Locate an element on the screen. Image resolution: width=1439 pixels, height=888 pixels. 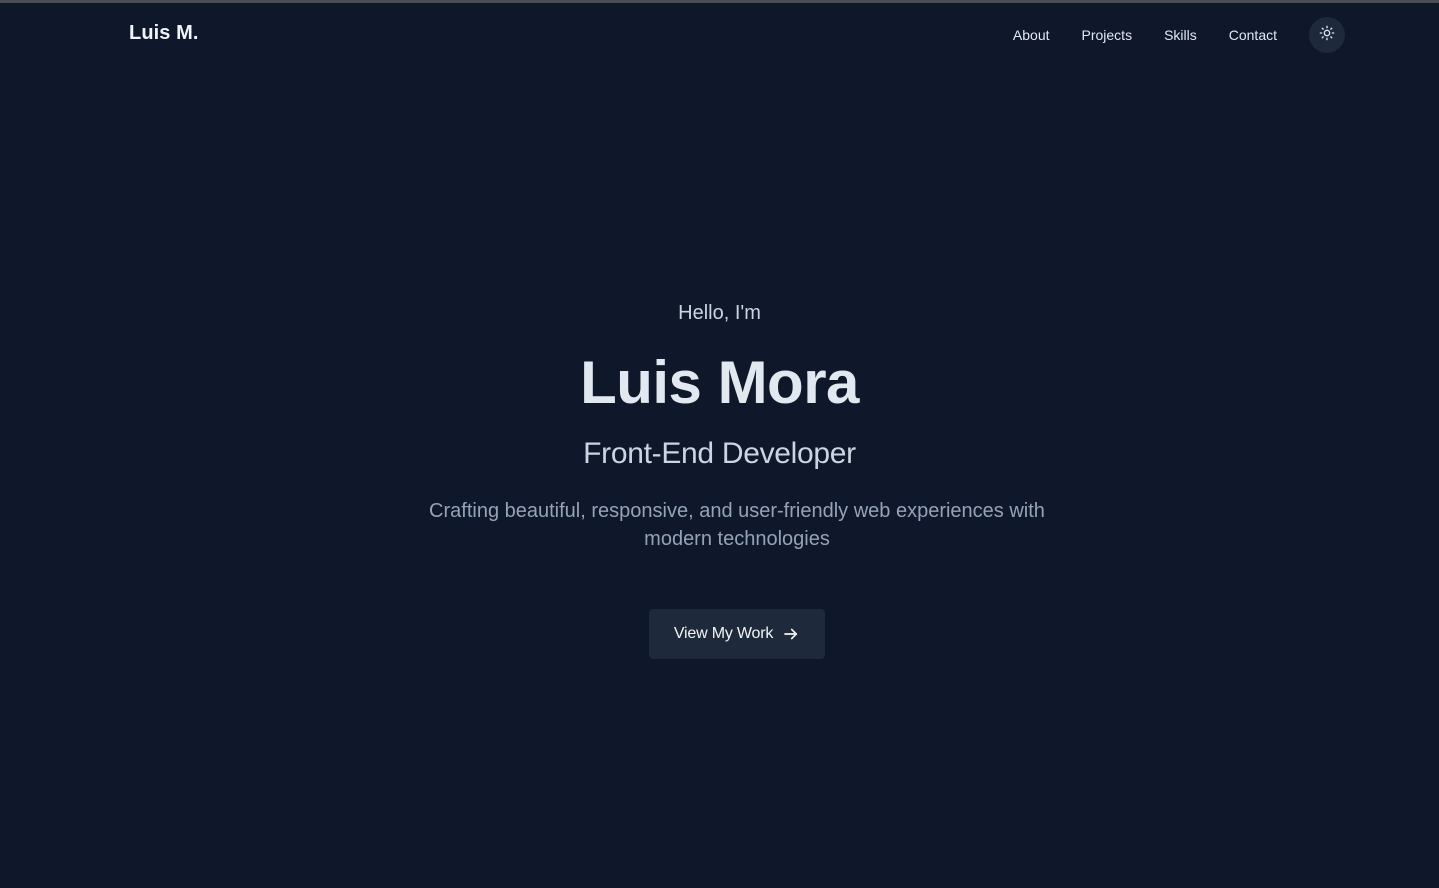
top-navigation: Luis M. About Projects Skills Contact is located at coordinates (719, 35).